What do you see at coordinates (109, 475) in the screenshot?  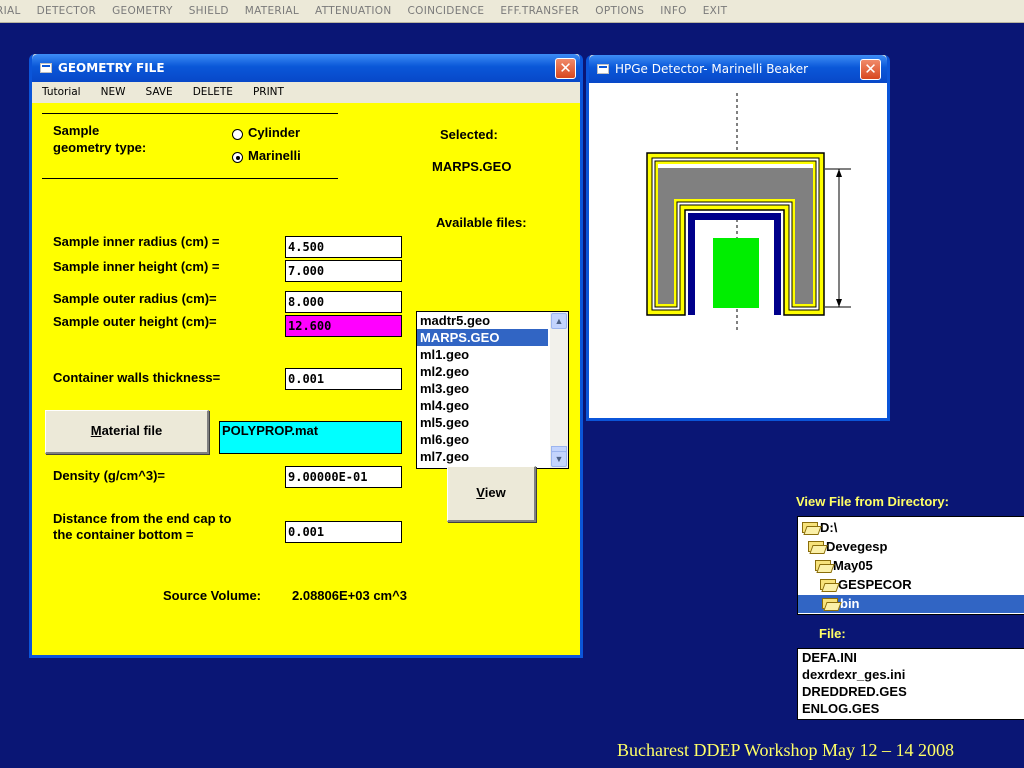 I see `density-label: Density (g/cm^3)=` at bounding box center [109, 475].